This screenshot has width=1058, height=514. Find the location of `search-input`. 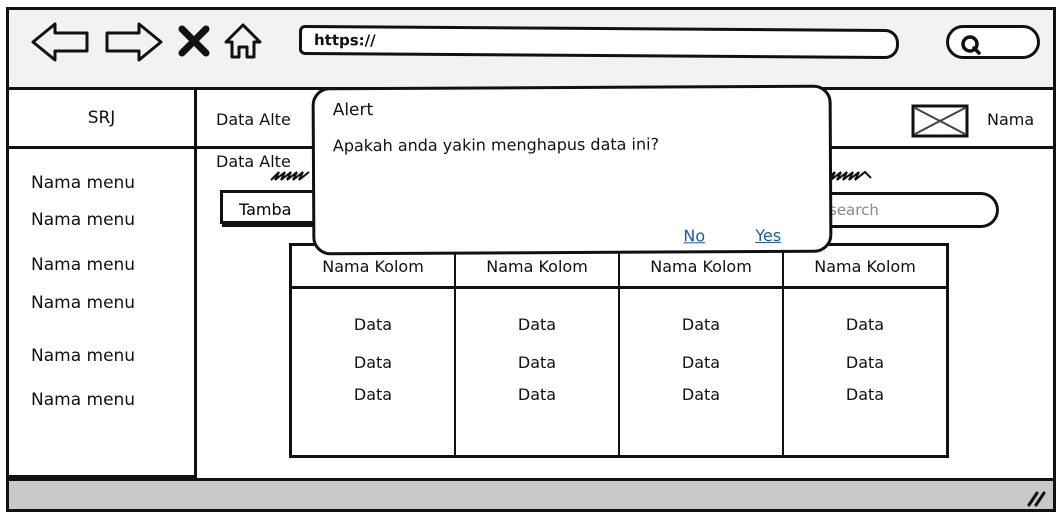

search-input is located at coordinates (904, 210).